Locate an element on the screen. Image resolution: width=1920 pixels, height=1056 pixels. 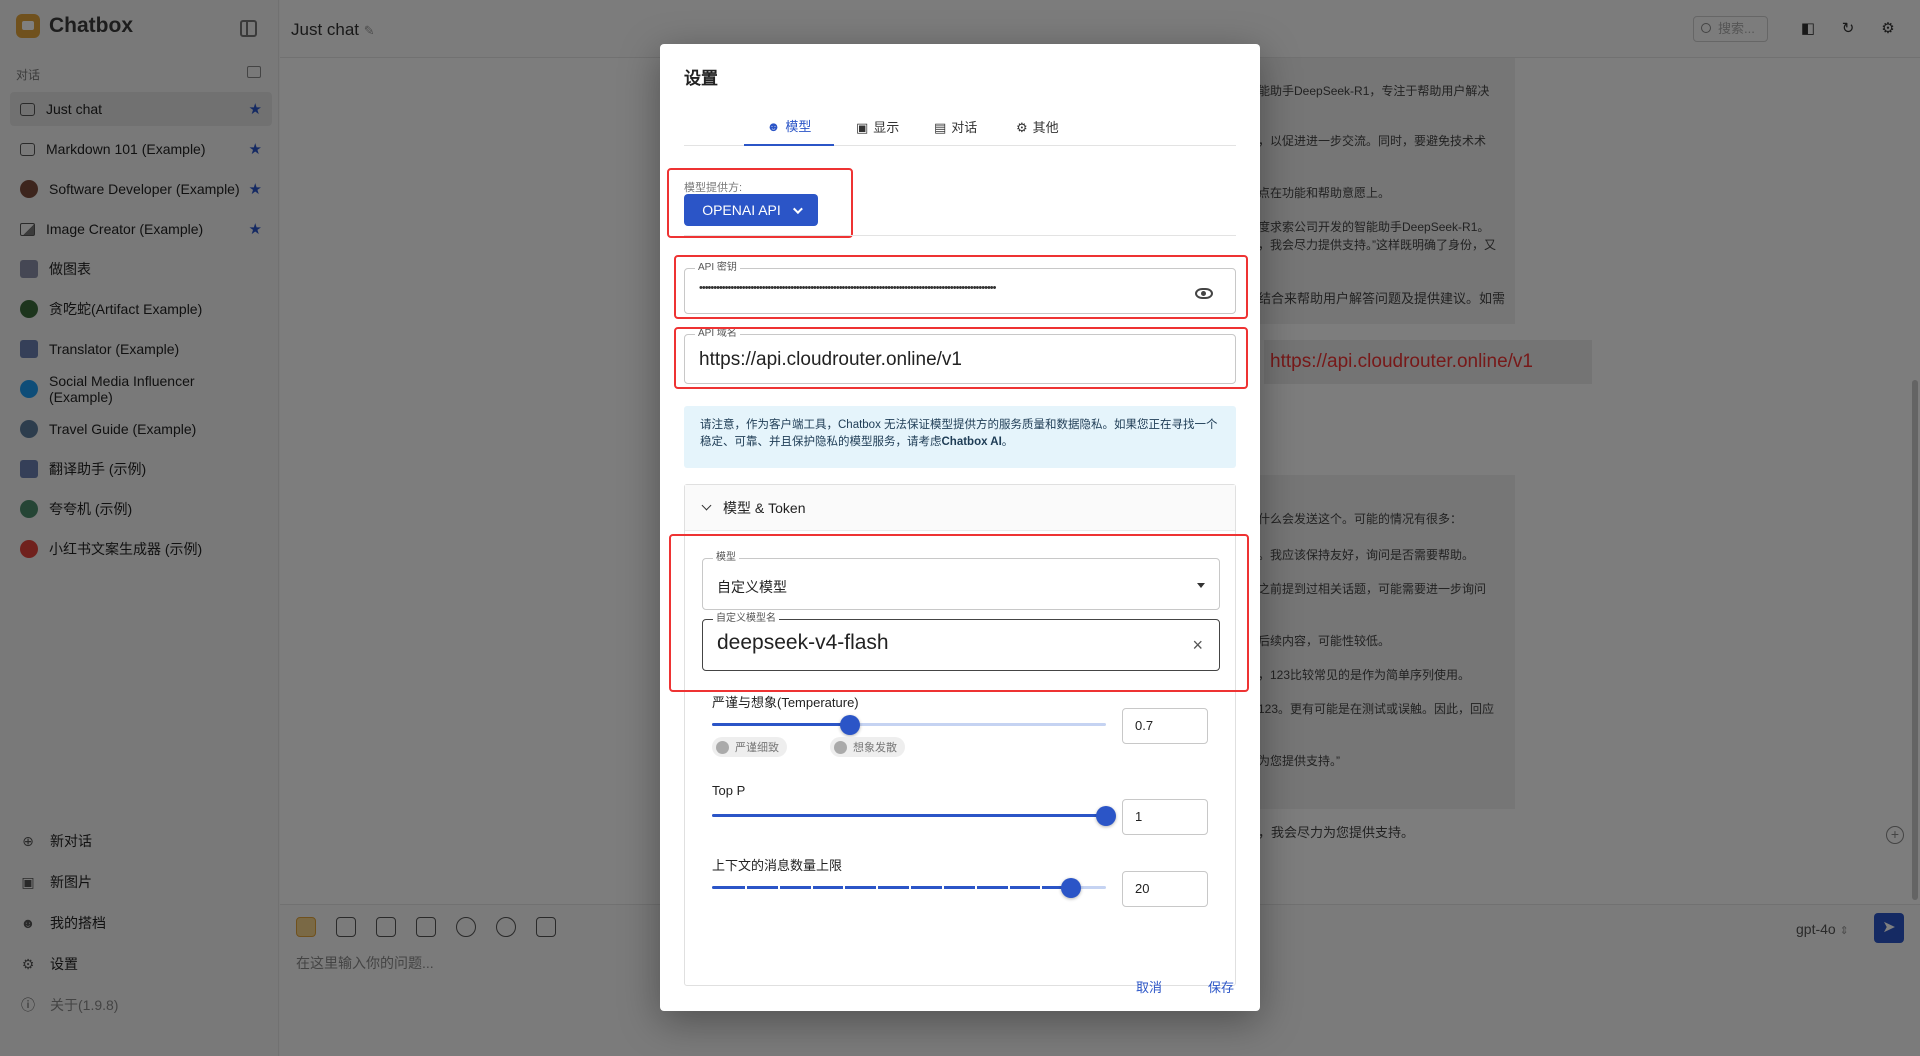
tab-model: ☻ 模型 is located at coordinates (789, 128).